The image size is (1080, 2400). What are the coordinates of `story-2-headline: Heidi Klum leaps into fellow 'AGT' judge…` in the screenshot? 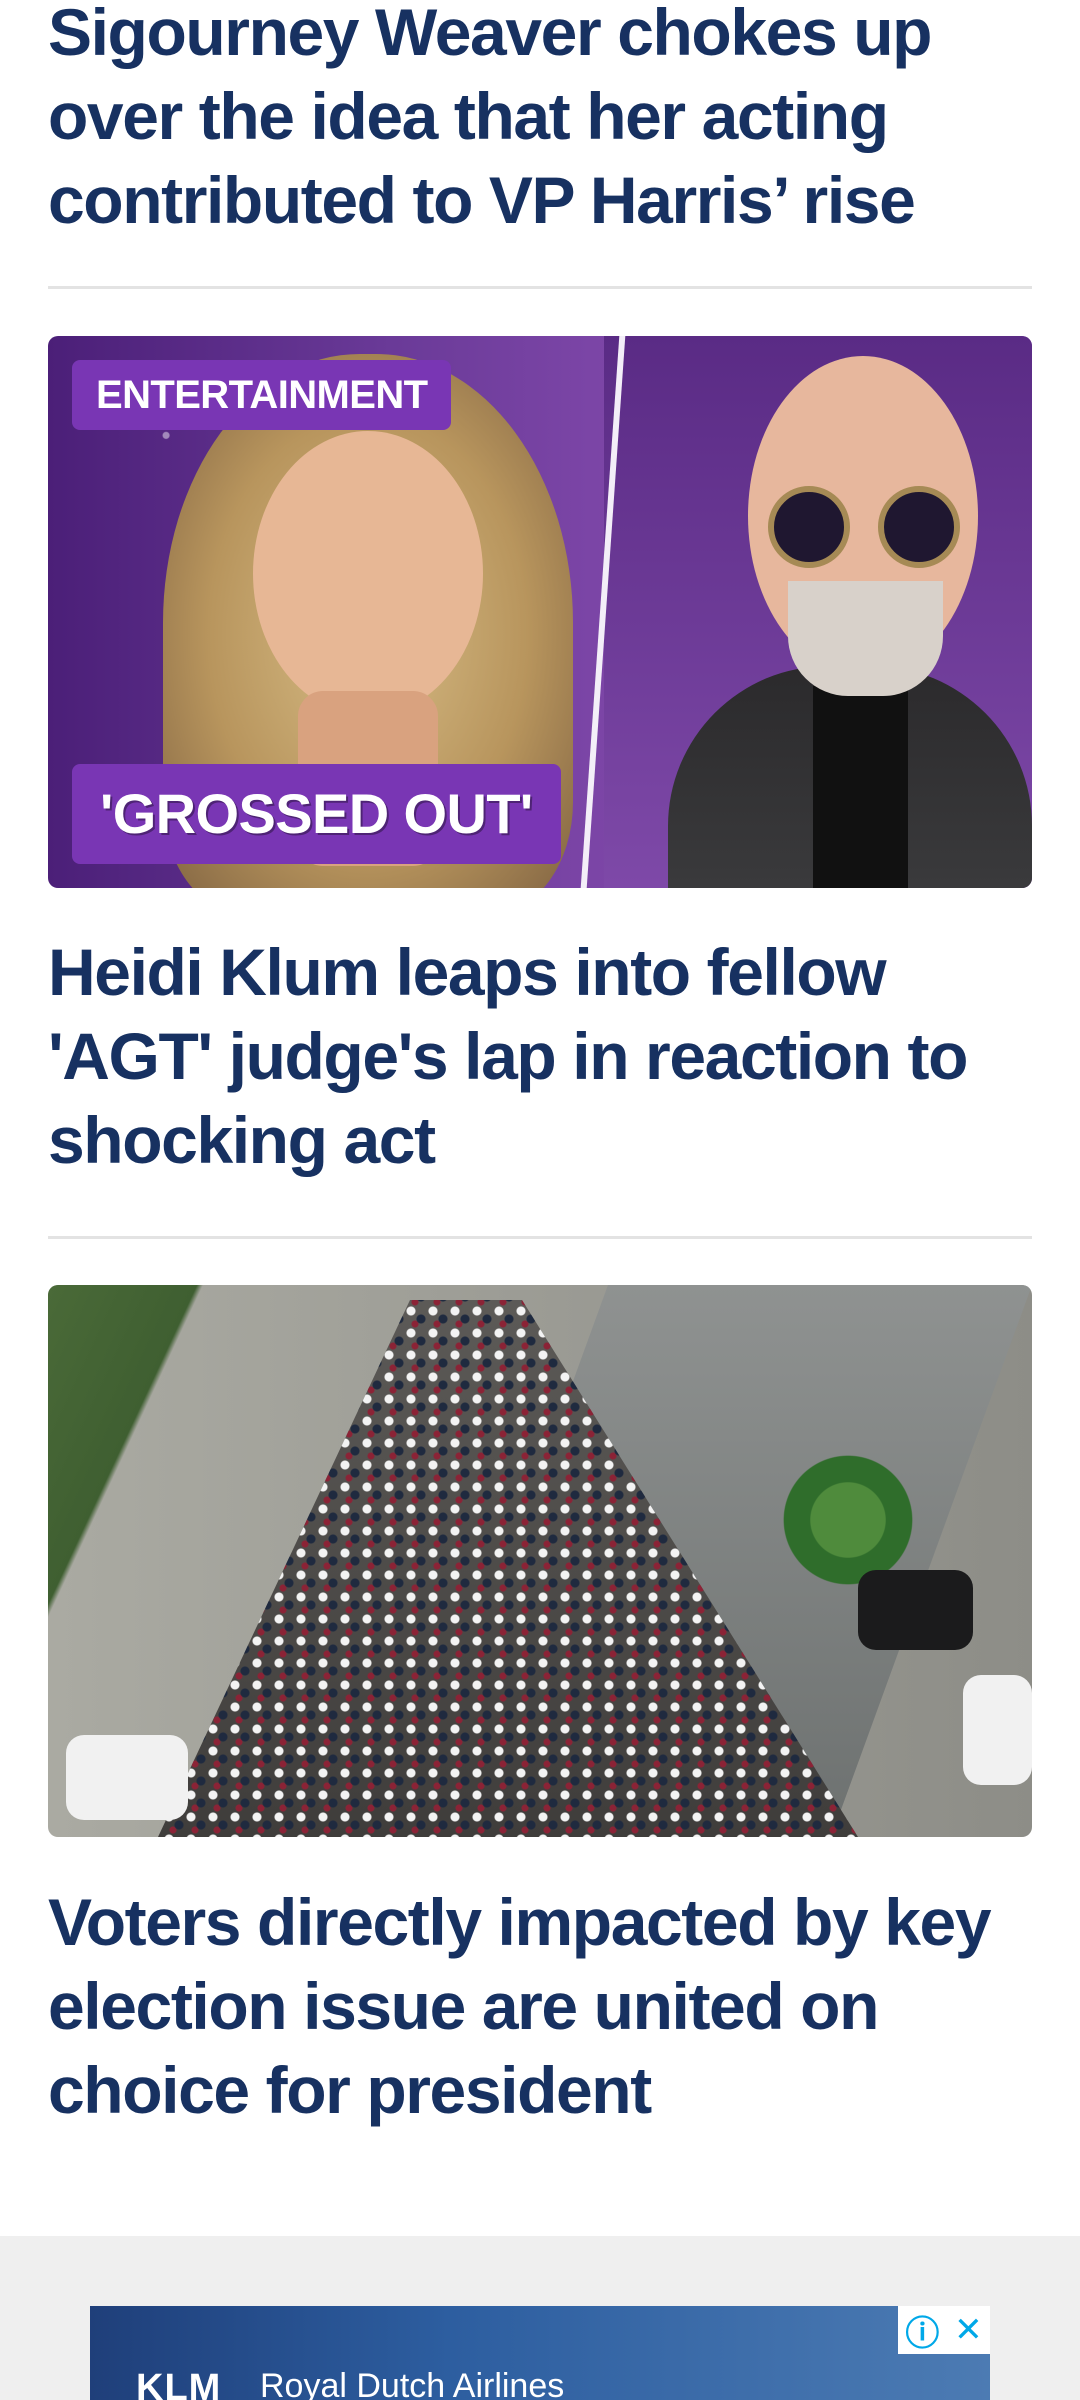 It's located at (543, 1056).